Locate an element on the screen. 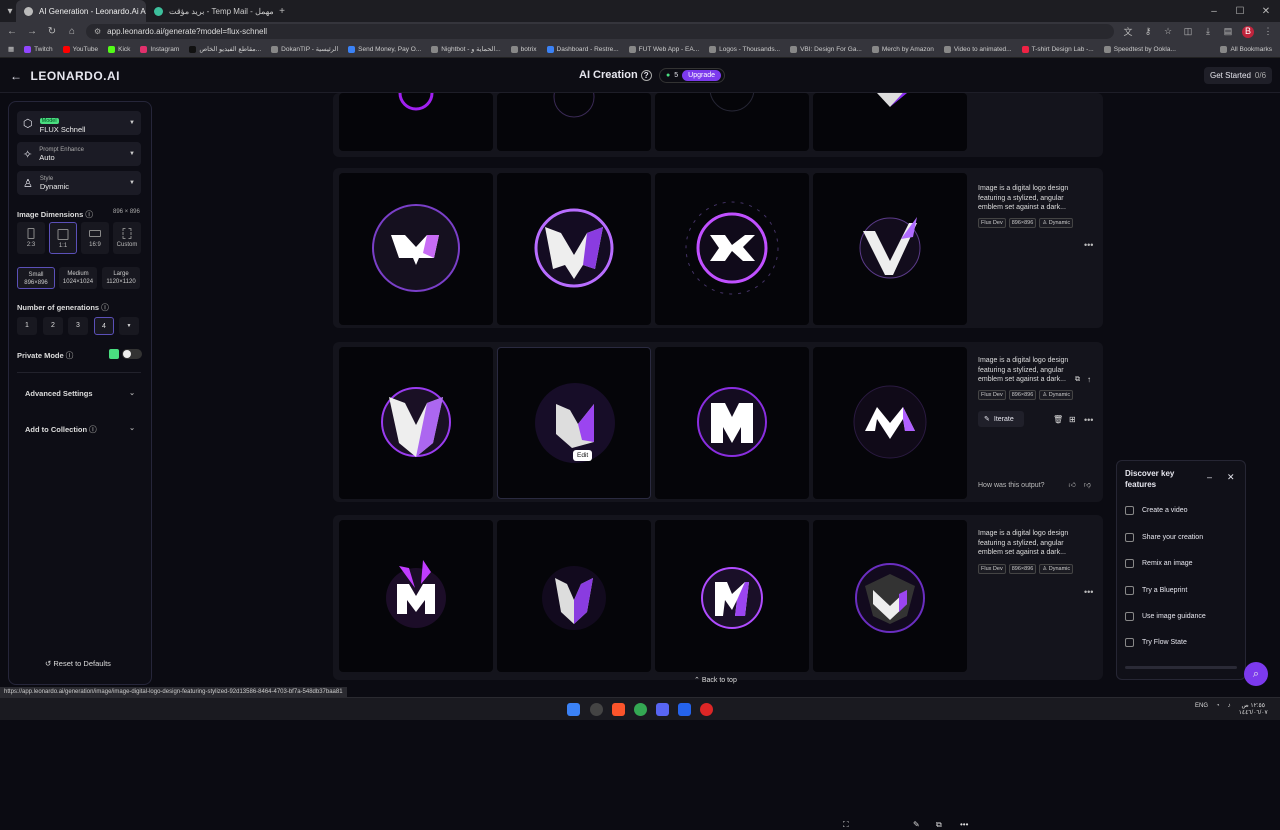  iterate-button: ✎ Iterate is located at coordinates (1001, 419).